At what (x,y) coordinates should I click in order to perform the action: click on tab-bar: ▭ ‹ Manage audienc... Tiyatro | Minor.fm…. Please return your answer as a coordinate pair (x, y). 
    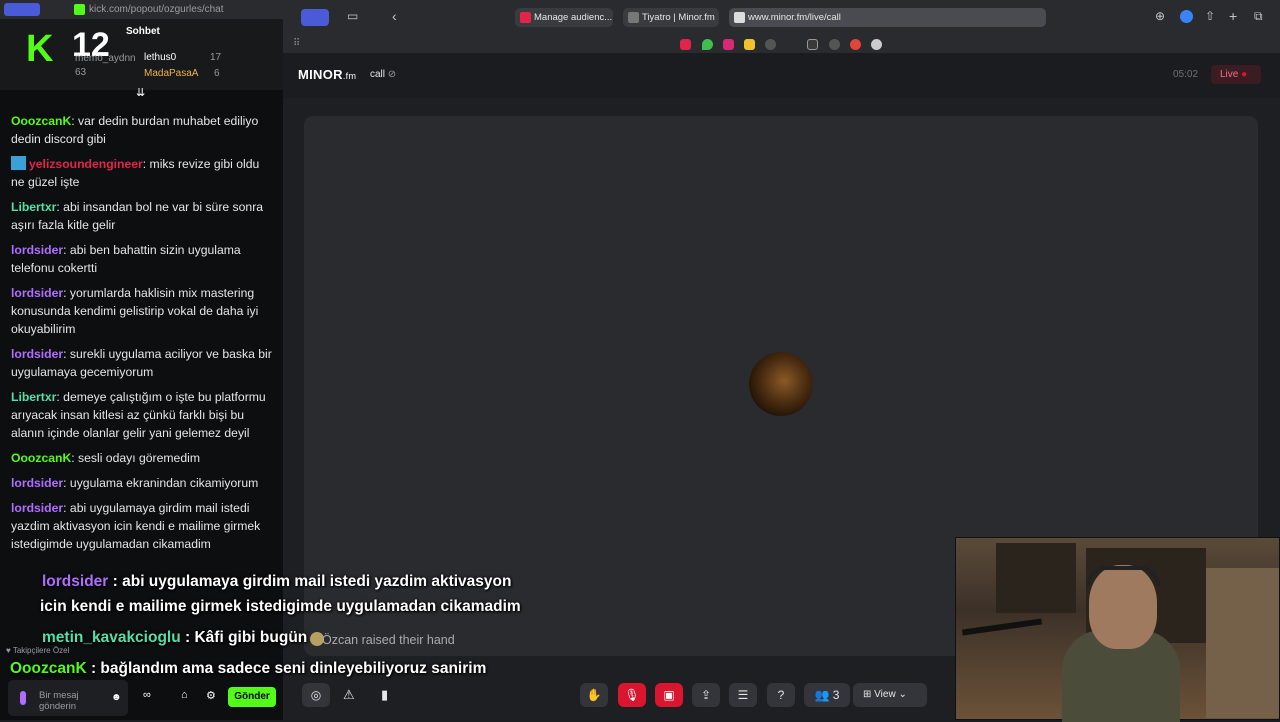
    Looking at the image, I should click on (781, 17).